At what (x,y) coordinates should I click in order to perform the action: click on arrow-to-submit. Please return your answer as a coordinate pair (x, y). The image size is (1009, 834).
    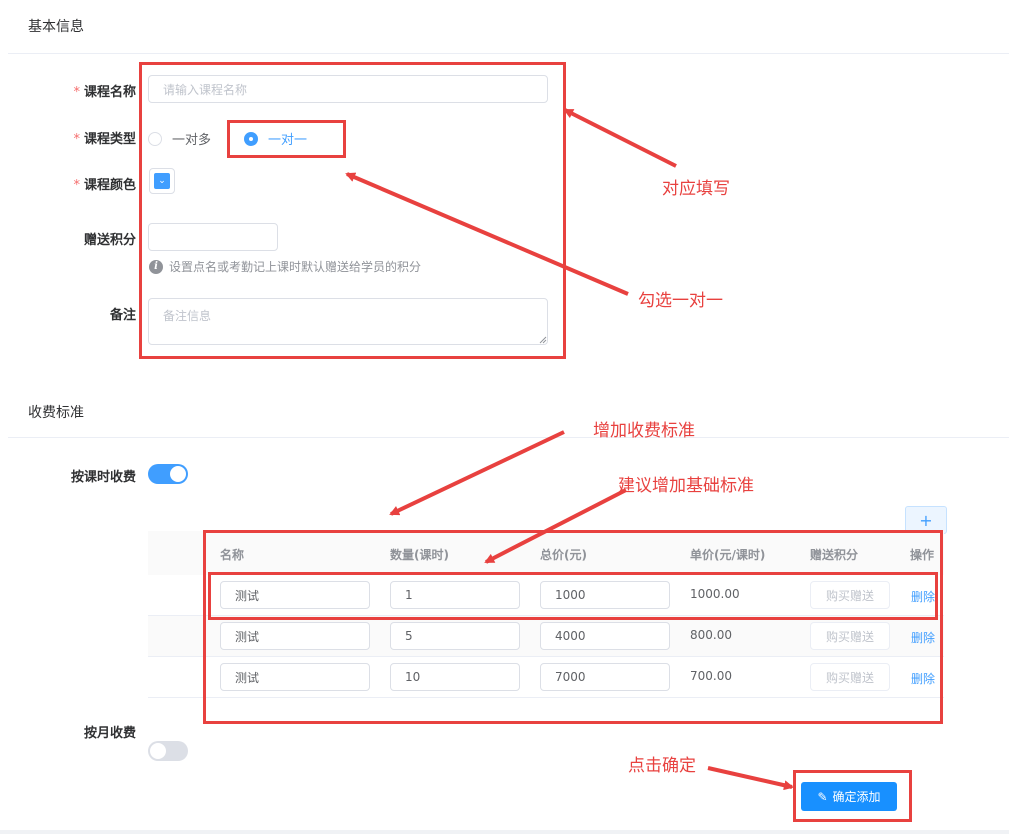
    Looking at the image, I should click on (750, 778).